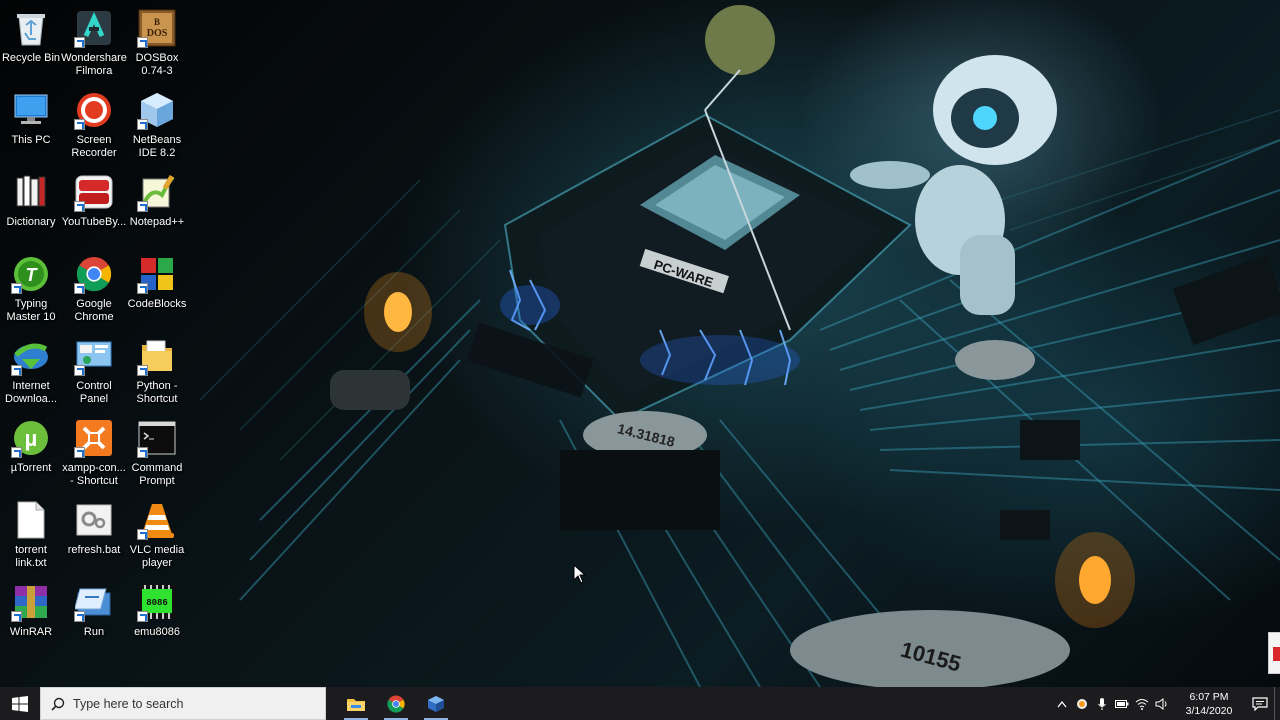 The image size is (1280, 720). Describe the element at coordinates (31, 356) in the screenshot. I see `idm-icon` at that location.